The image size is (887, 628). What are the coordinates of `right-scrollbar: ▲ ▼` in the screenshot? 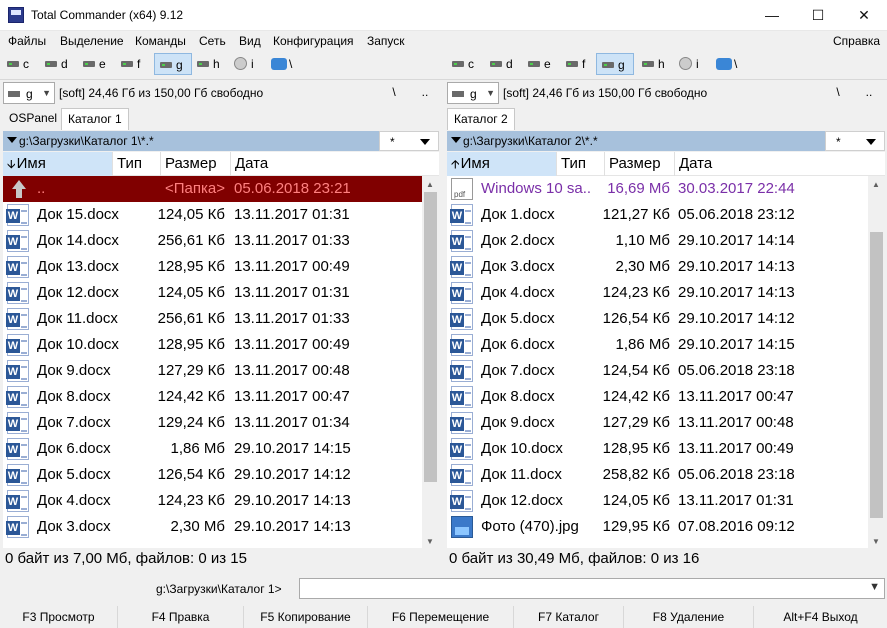 It's located at (876, 362).